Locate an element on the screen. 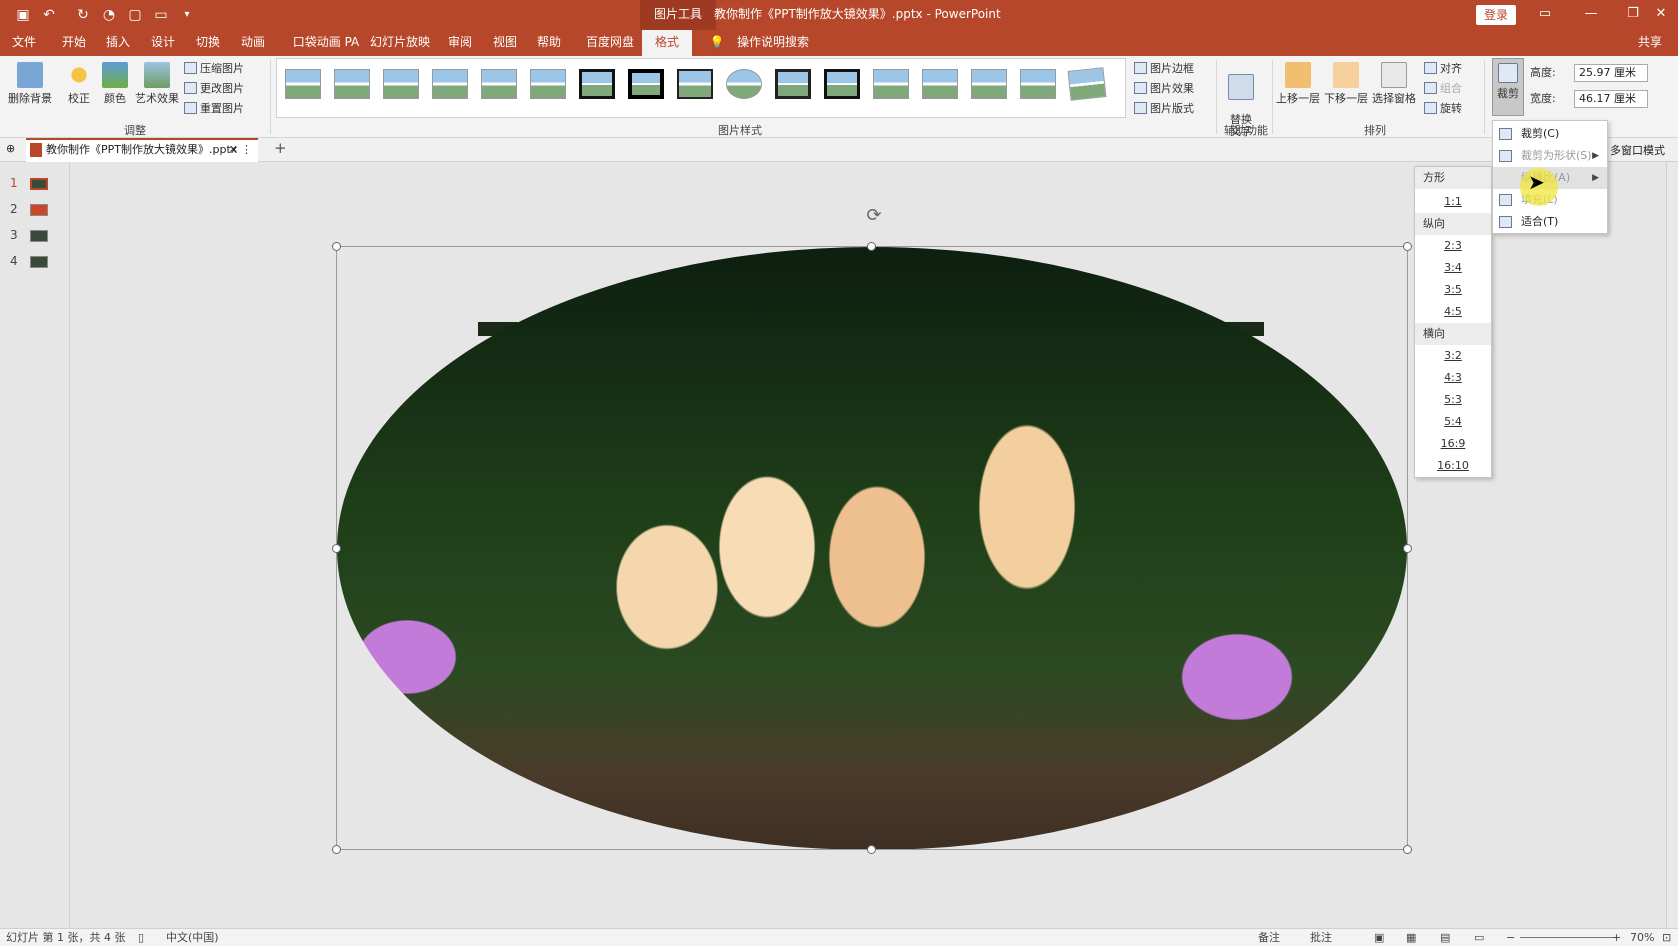  bring-forward-button: 上移一层 is located at coordinates (1298, 84).